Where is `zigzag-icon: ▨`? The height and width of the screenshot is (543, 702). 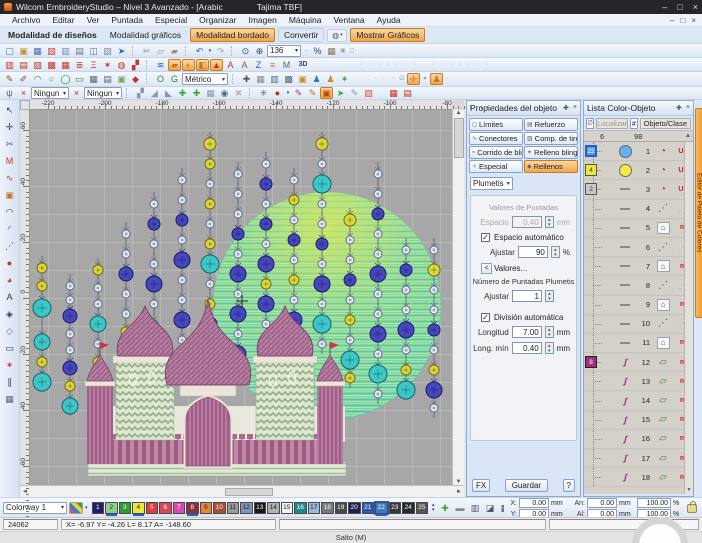
zigzag-icon: ▨ is located at coordinates (37, 65).